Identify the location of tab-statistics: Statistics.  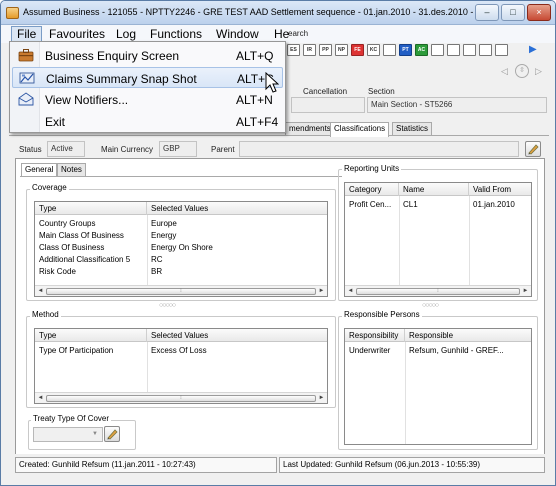
(412, 129).